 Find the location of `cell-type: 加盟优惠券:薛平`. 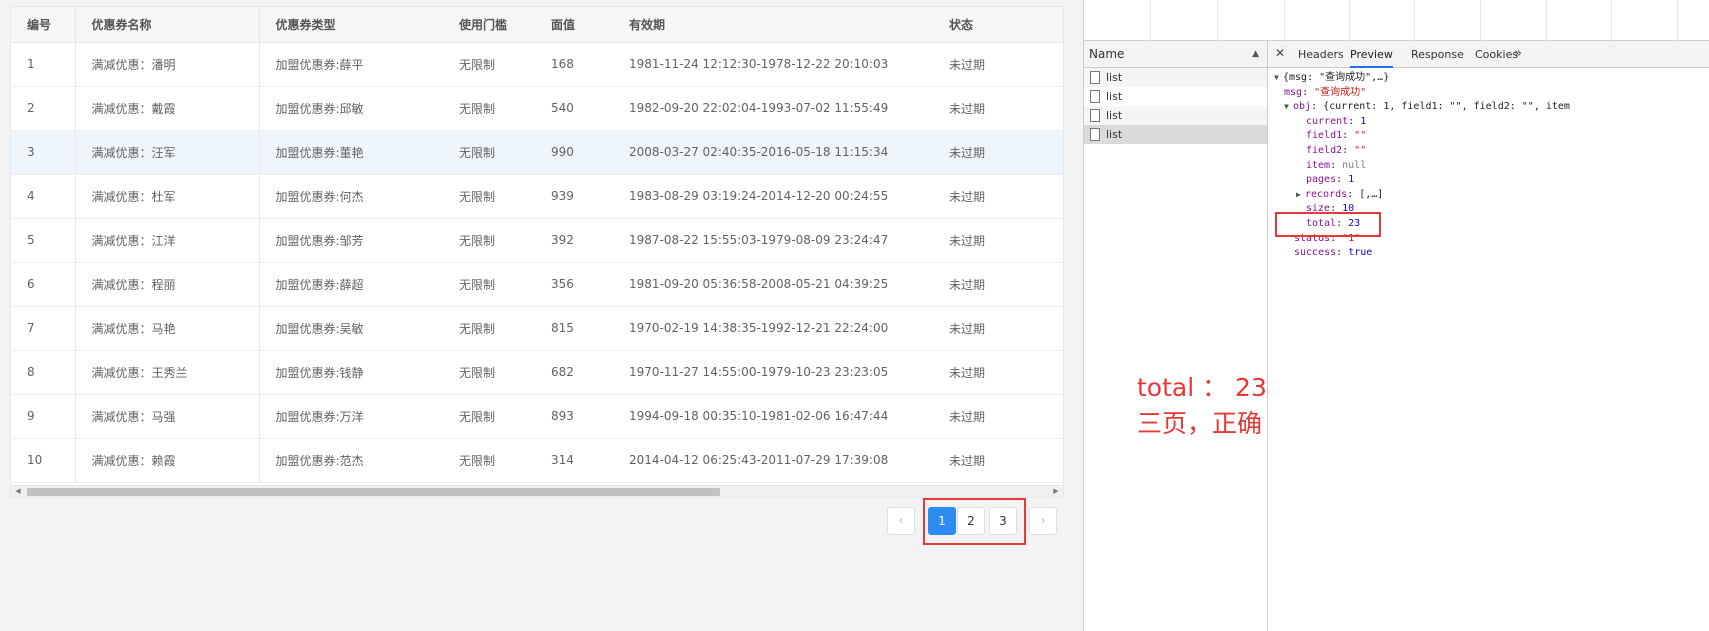

cell-type: 加盟优惠券:薛平 is located at coordinates (351, 64).